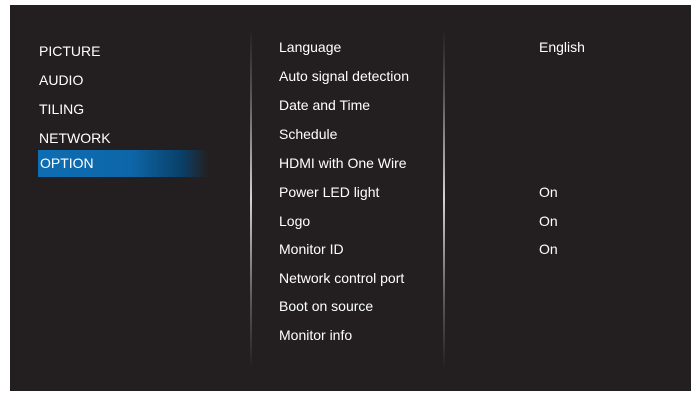 This screenshot has width=695, height=394. What do you see at coordinates (61, 109) in the screenshot?
I see `menu-item-tiling: TILING` at bounding box center [61, 109].